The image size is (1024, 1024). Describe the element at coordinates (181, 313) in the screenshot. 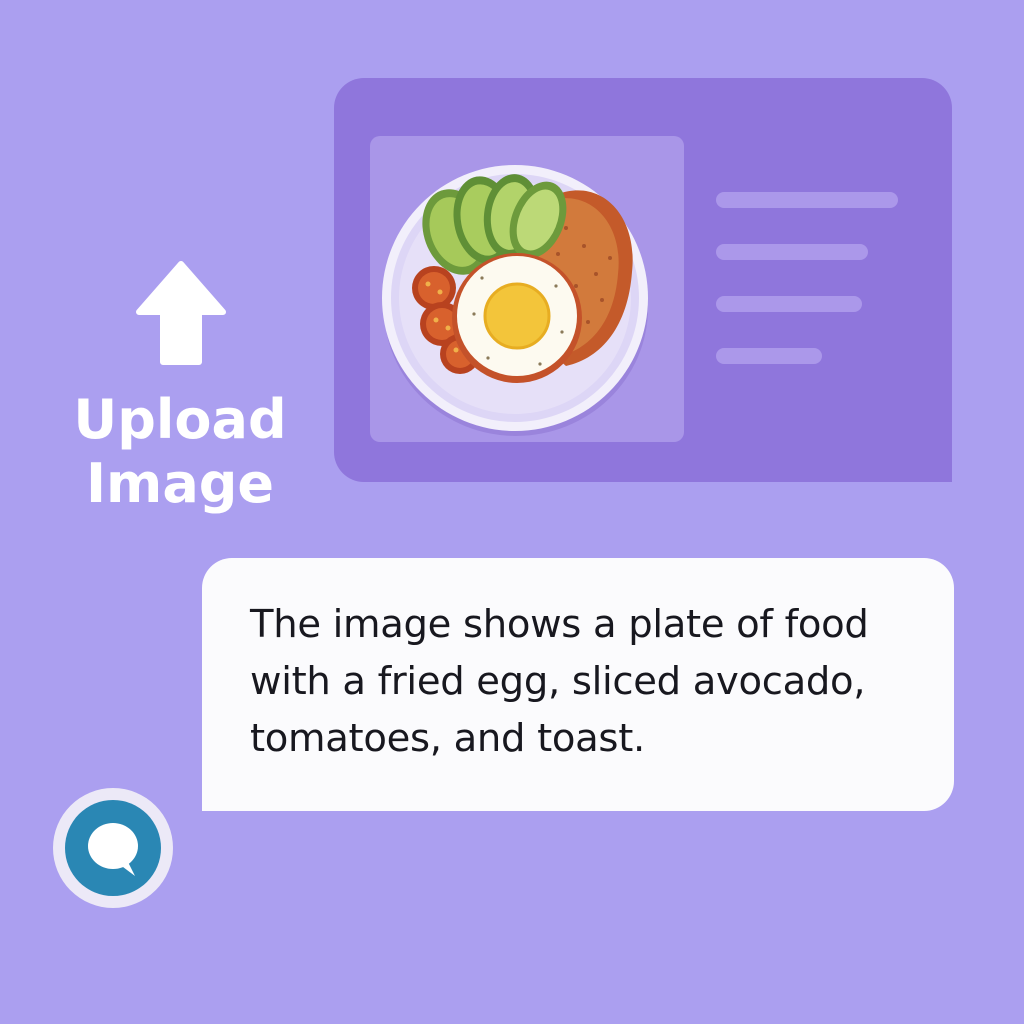

I see `upload-arrow-icon` at that location.